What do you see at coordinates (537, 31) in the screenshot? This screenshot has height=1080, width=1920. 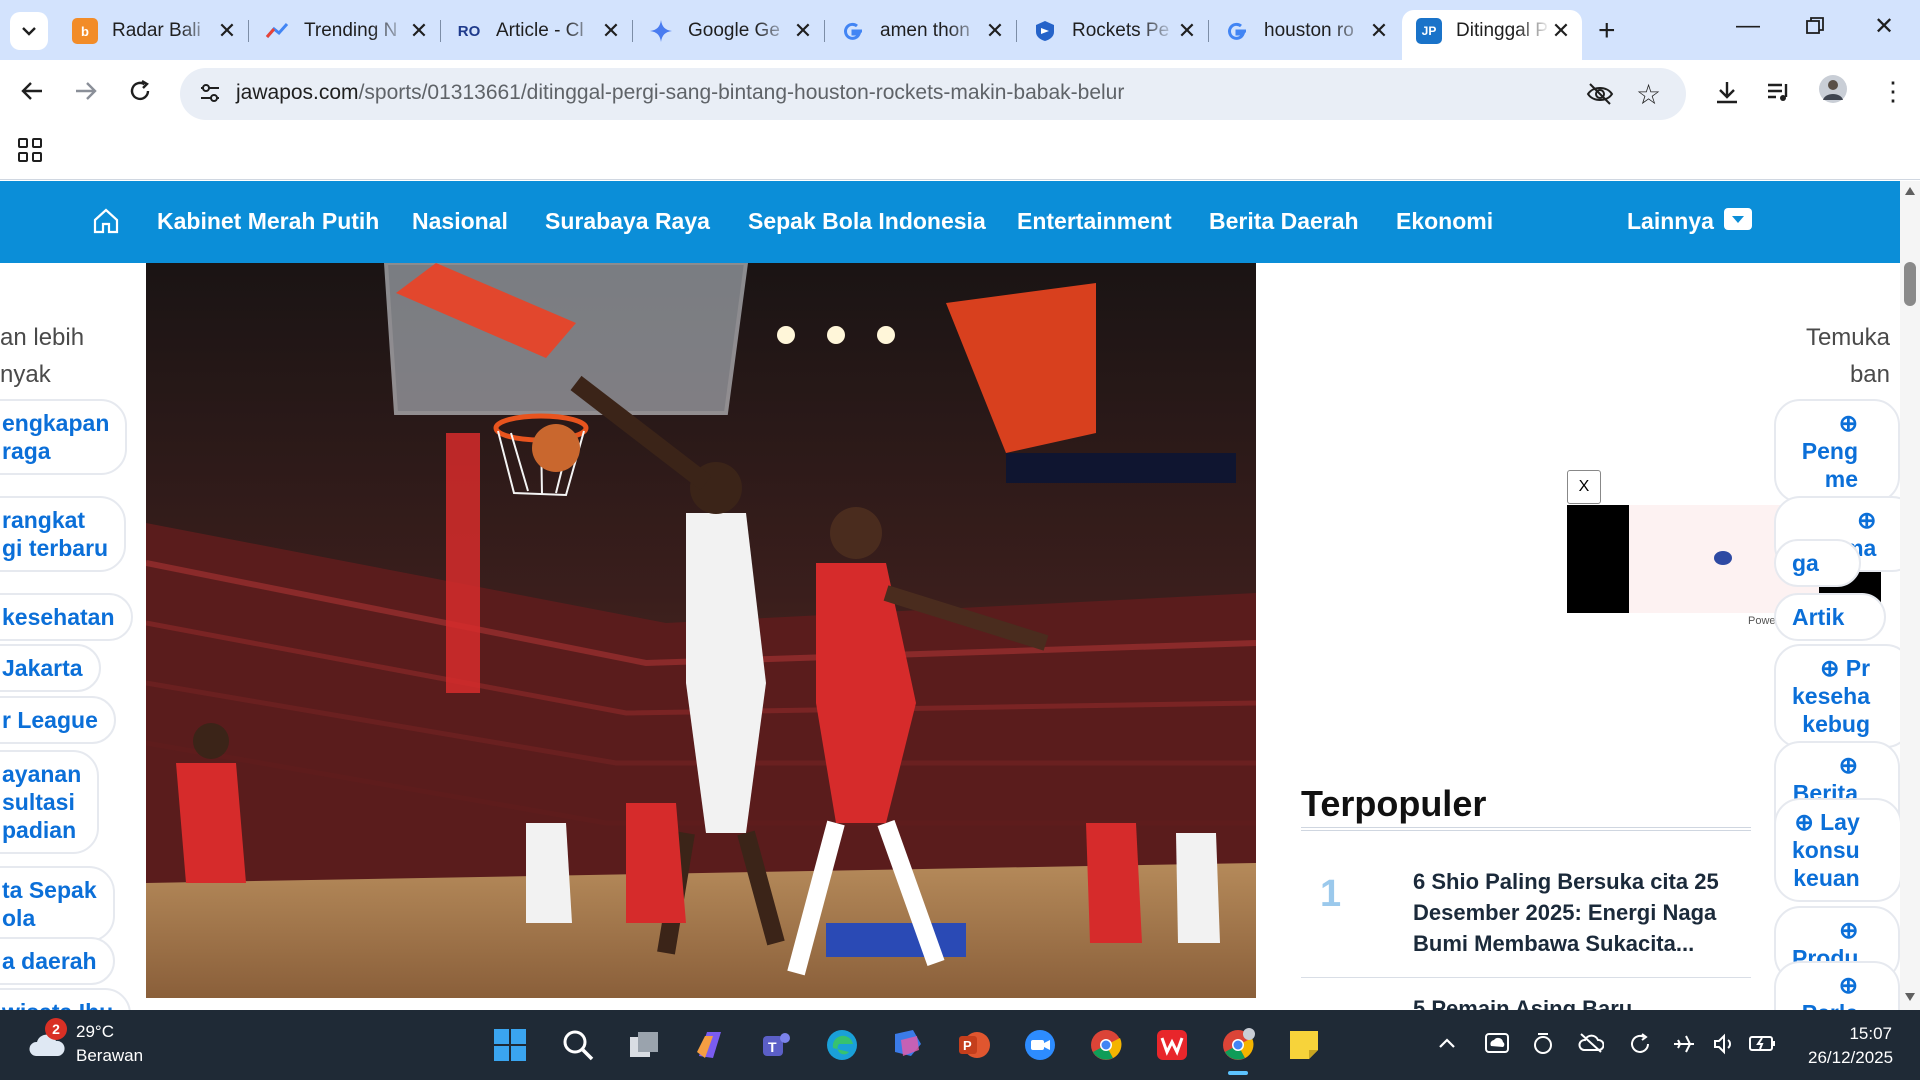 I see `tab-article: RO Article - Cl ✕` at bounding box center [537, 31].